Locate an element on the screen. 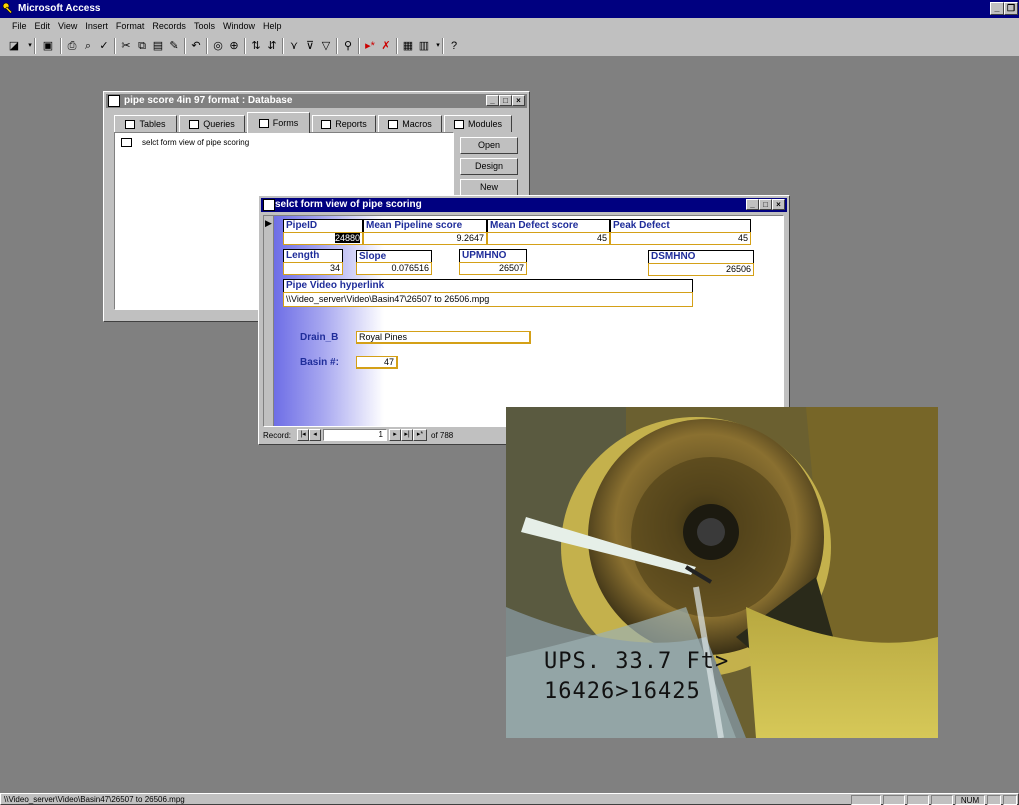 The image size is (1019, 805). pipe-id-value: 24880 is located at coordinates (347, 238).